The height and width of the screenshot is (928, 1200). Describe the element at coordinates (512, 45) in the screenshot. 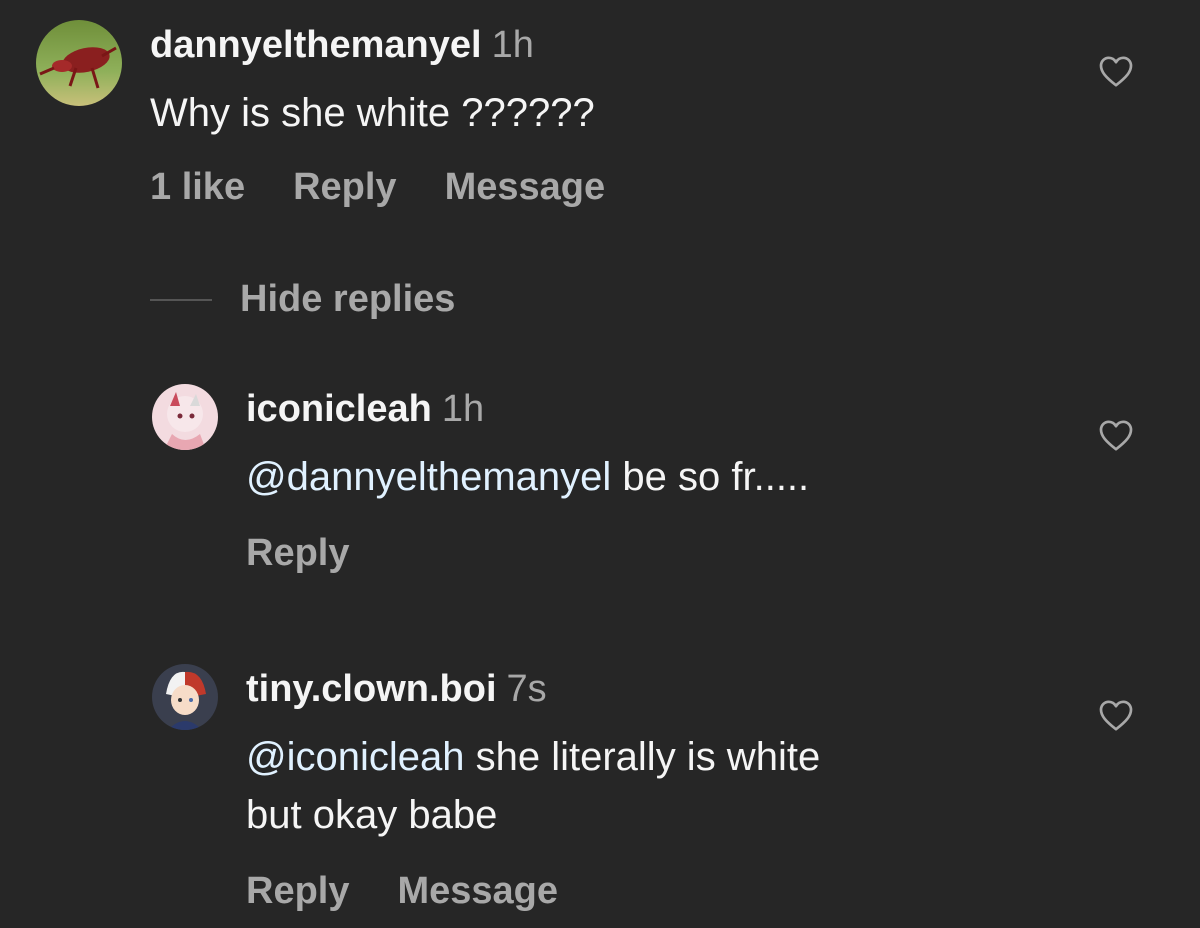

I see `comment-time: 1h` at that location.